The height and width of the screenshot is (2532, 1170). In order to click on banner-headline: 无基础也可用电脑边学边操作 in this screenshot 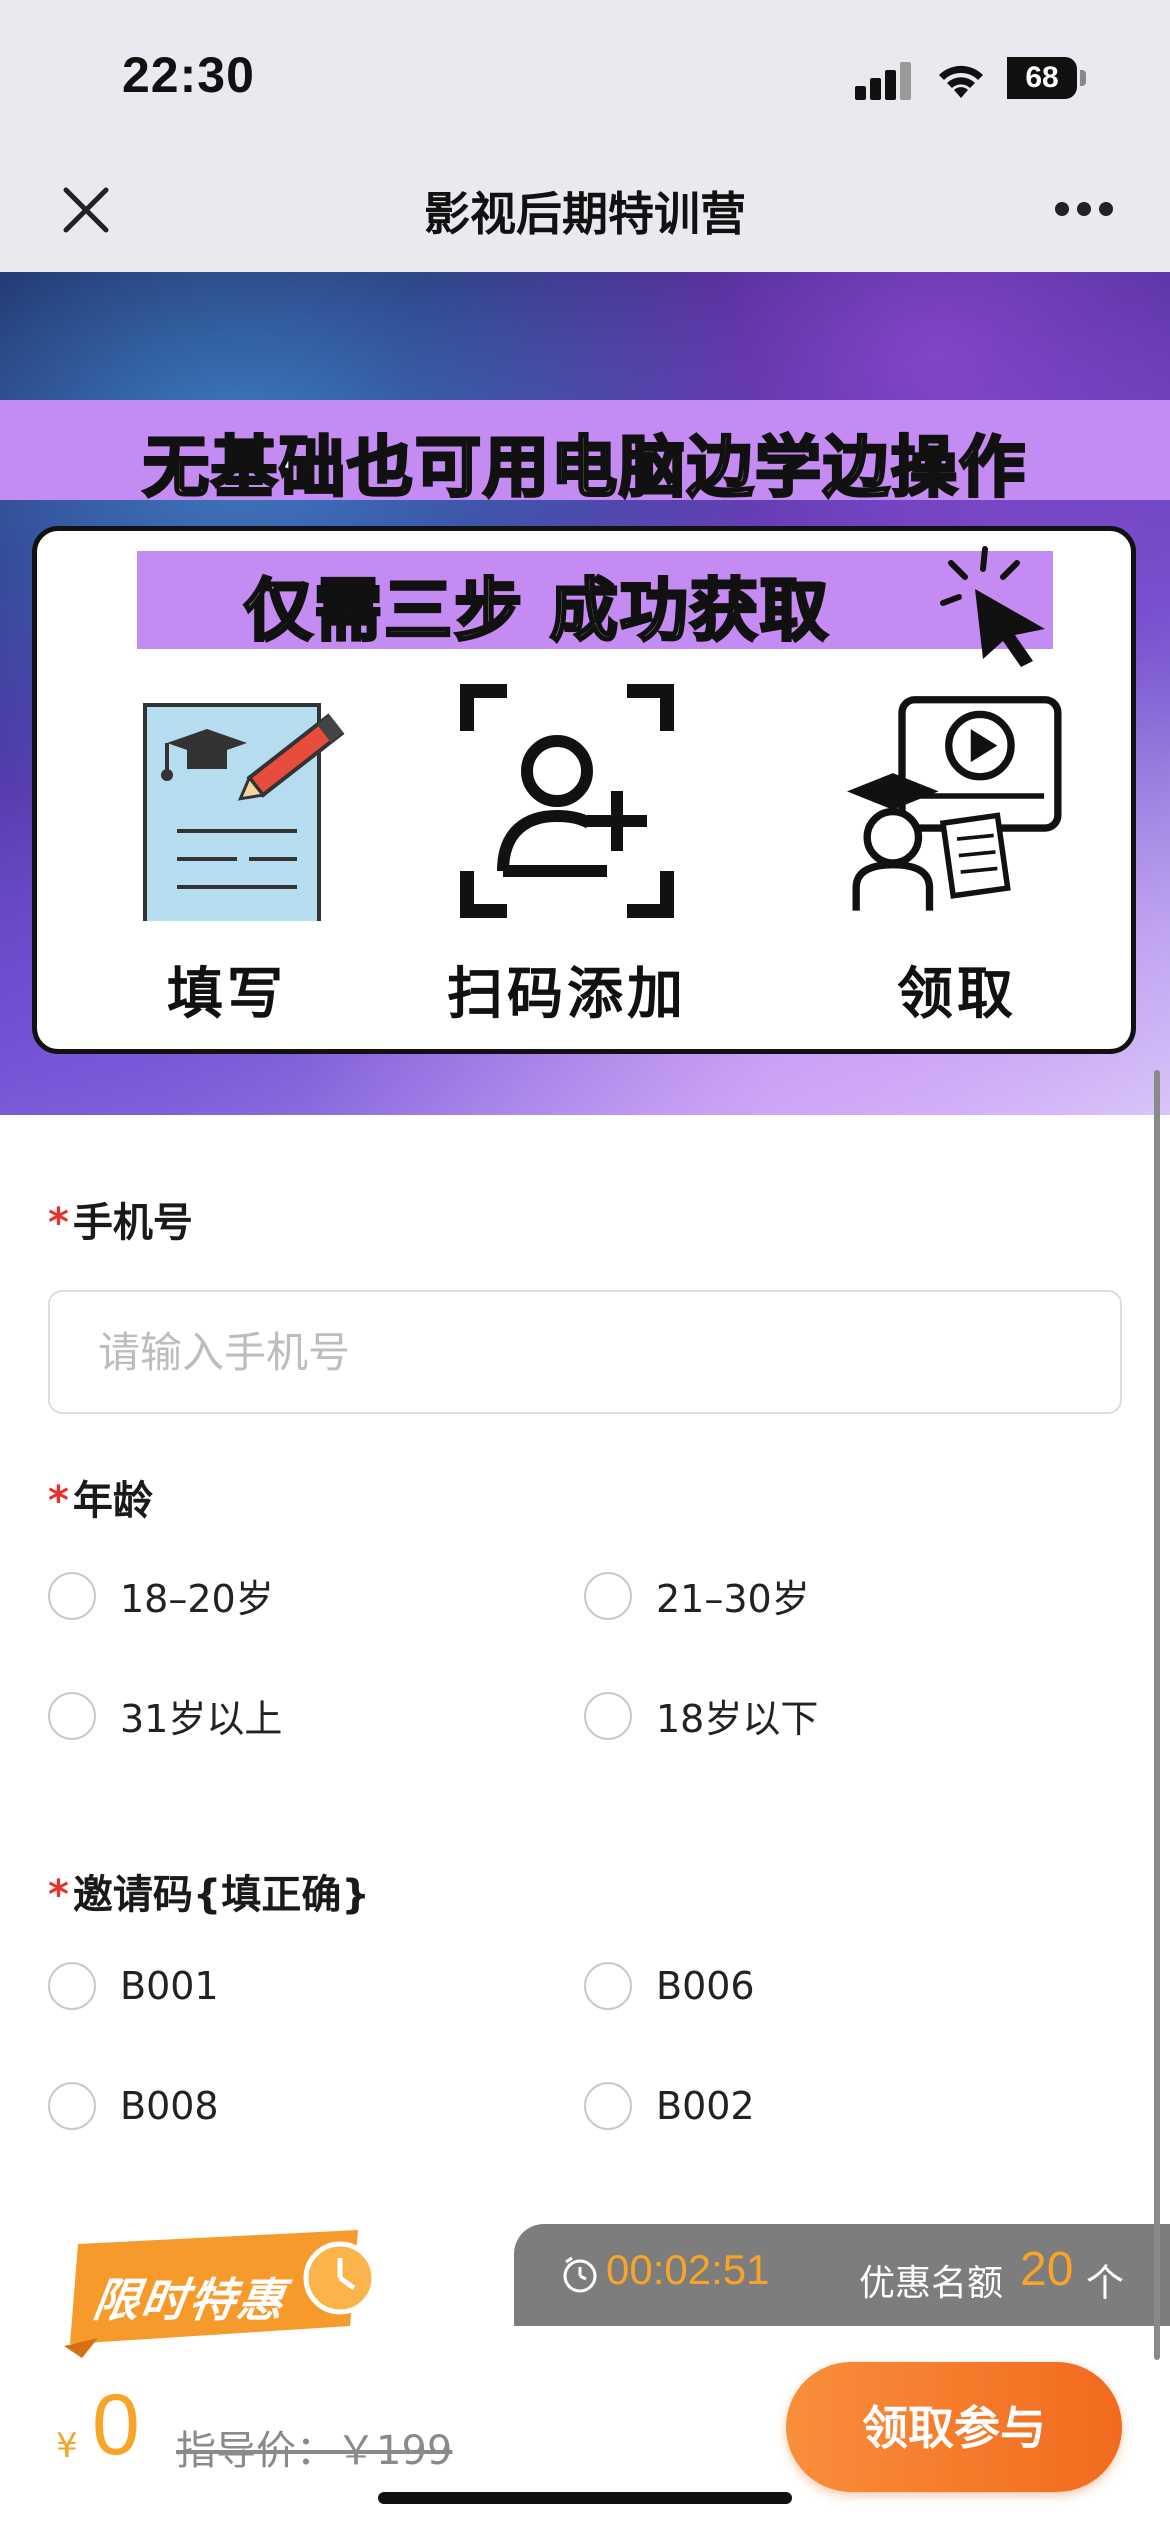, I will do `click(584, 468)`.